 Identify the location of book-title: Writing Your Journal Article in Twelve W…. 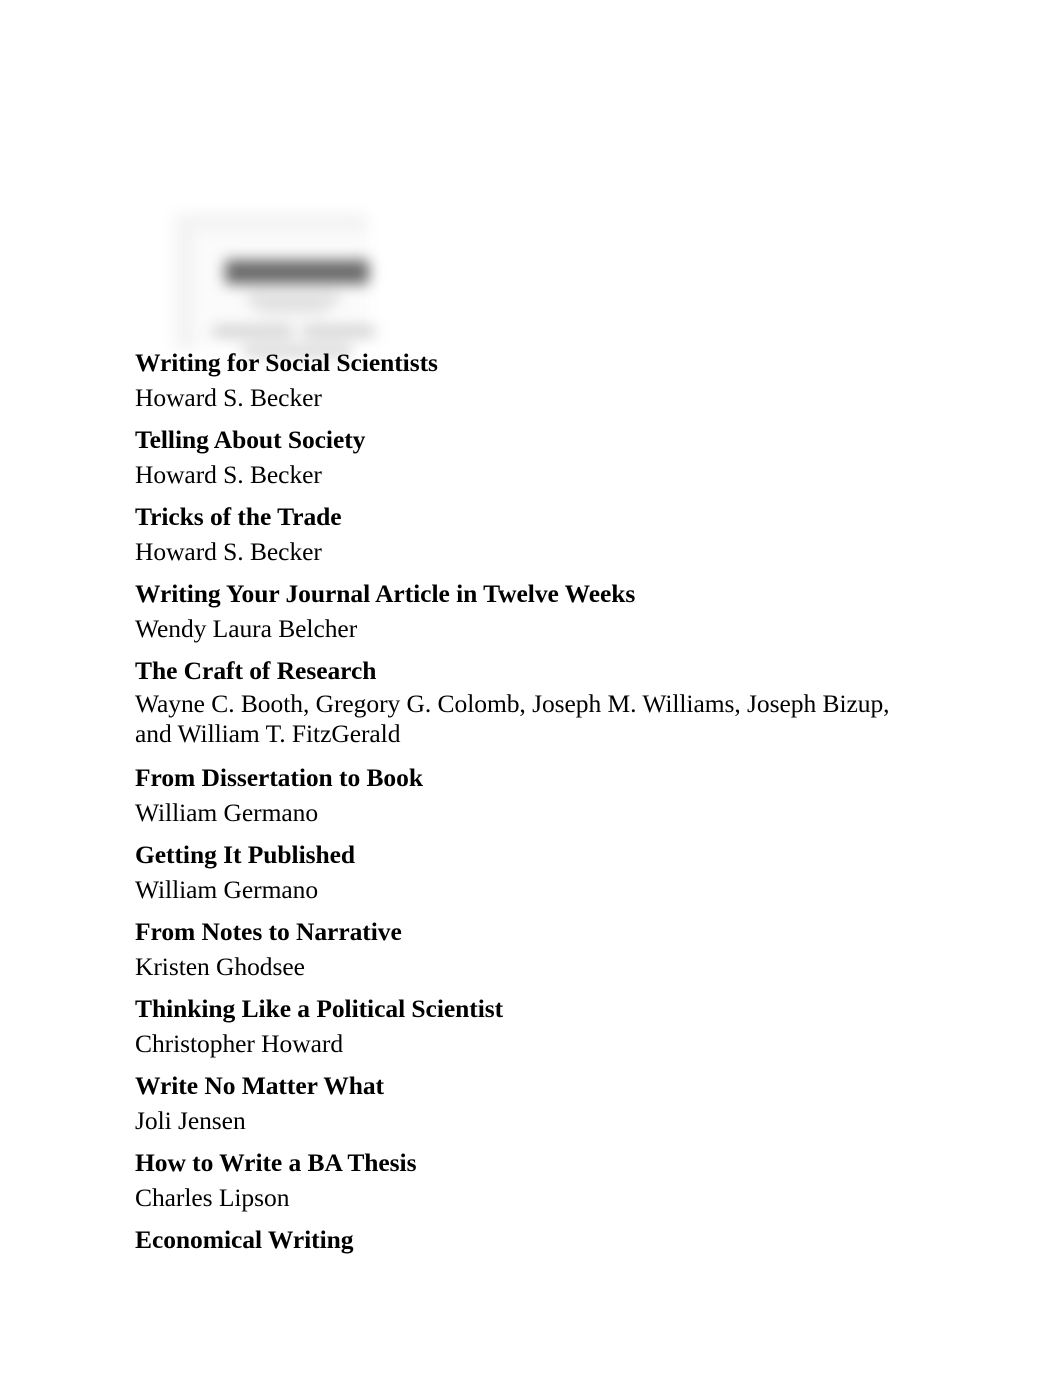
(385, 593).